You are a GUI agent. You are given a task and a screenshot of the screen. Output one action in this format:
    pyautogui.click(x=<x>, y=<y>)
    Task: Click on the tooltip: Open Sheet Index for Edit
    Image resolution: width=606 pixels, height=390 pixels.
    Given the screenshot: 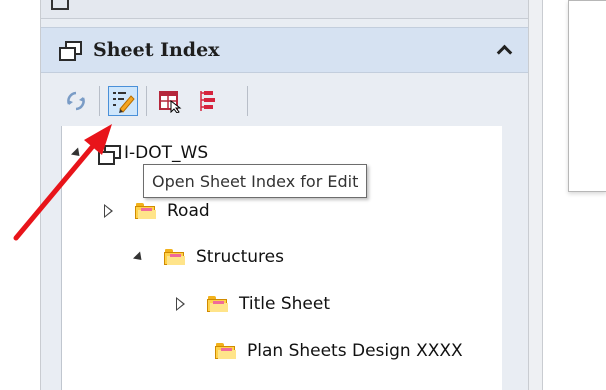 What is the action you would take?
    pyautogui.click(x=255, y=181)
    